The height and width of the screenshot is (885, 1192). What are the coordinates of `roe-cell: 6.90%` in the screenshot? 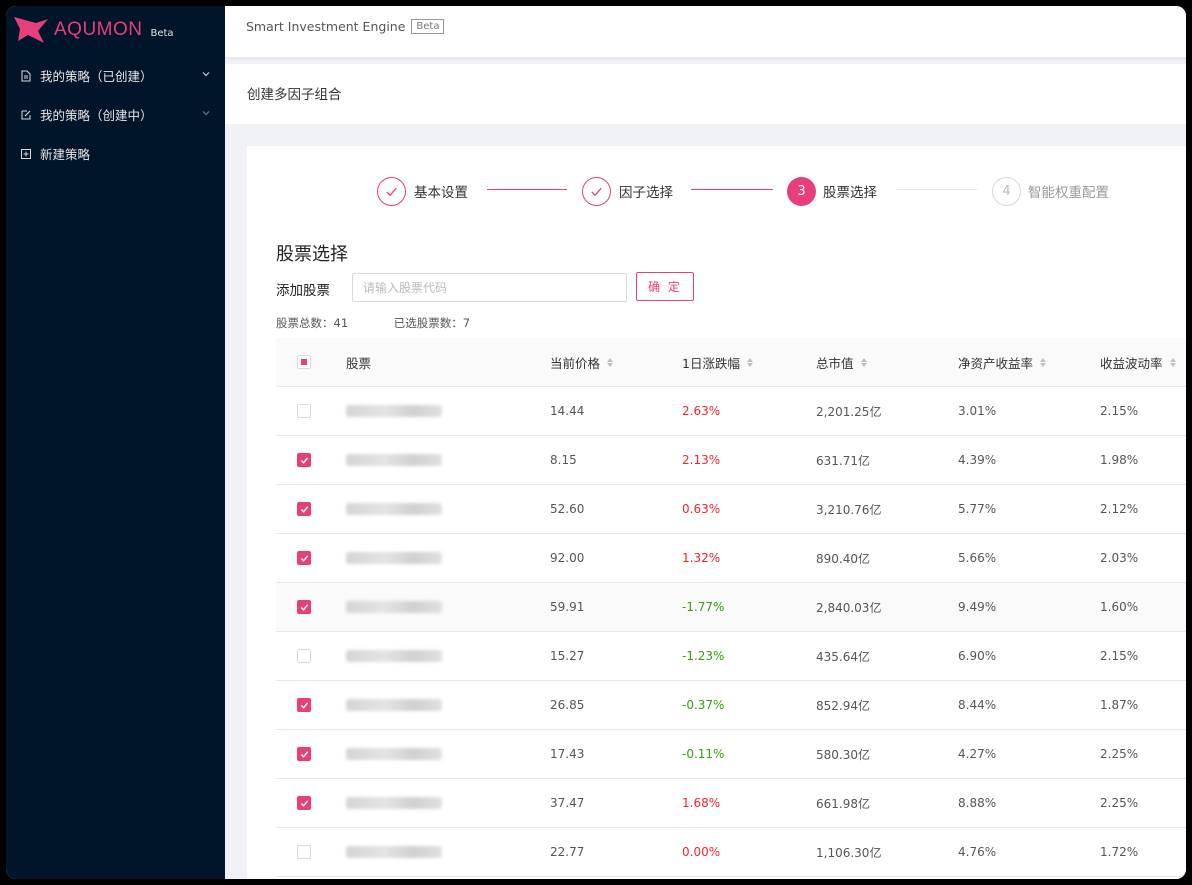 It's located at (977, 656).